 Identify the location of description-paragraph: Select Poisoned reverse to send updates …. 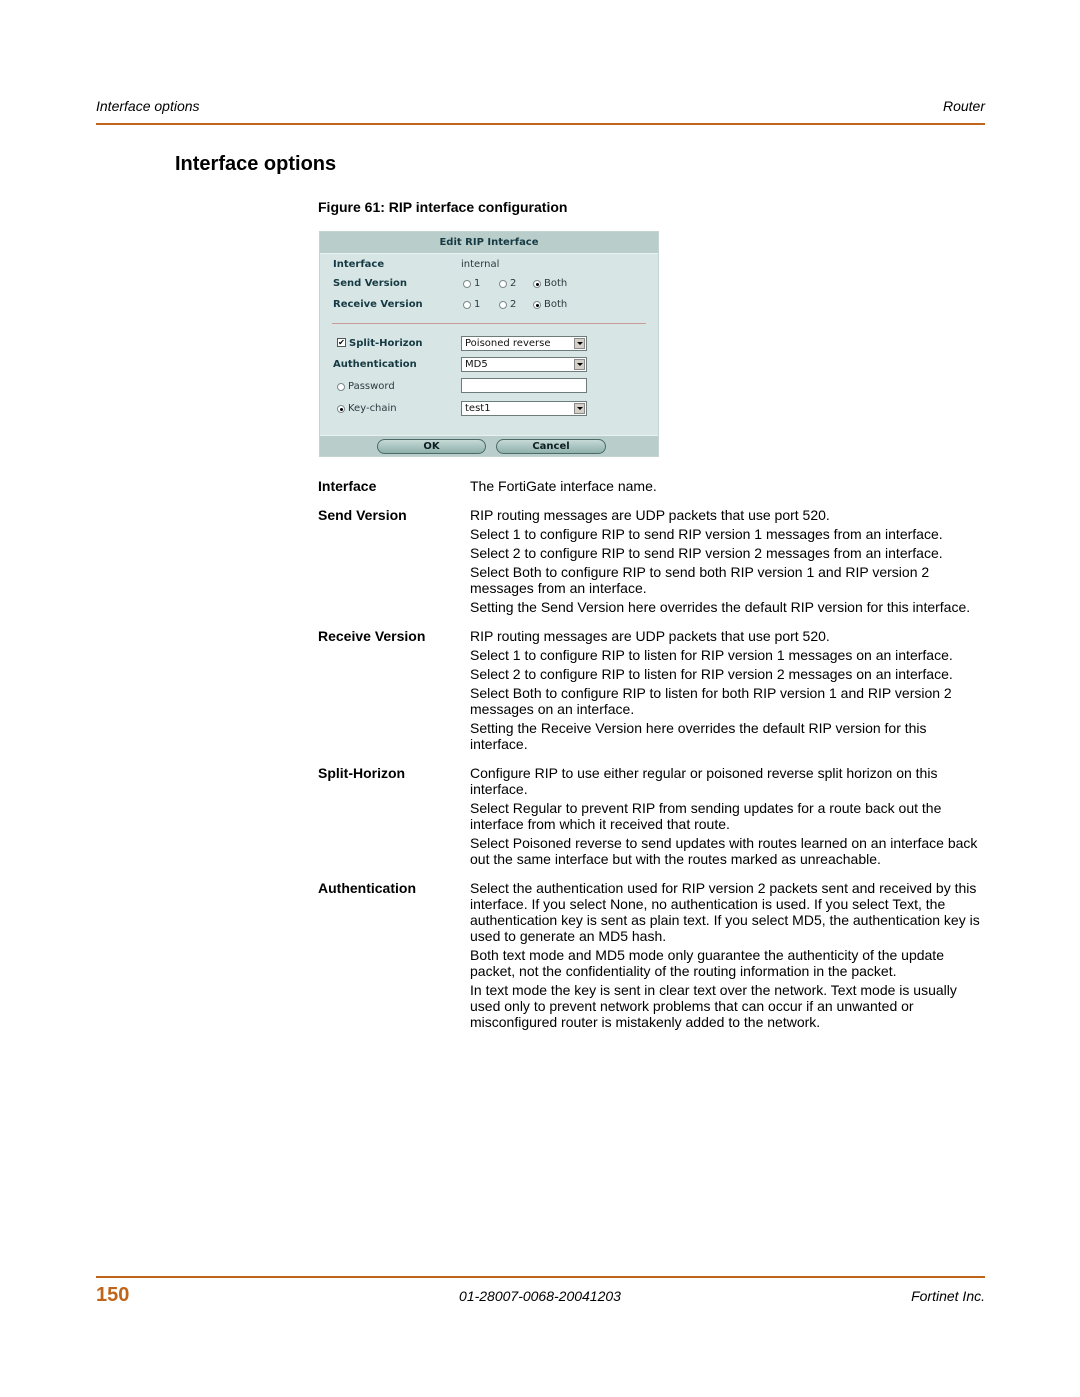
(724, 851).